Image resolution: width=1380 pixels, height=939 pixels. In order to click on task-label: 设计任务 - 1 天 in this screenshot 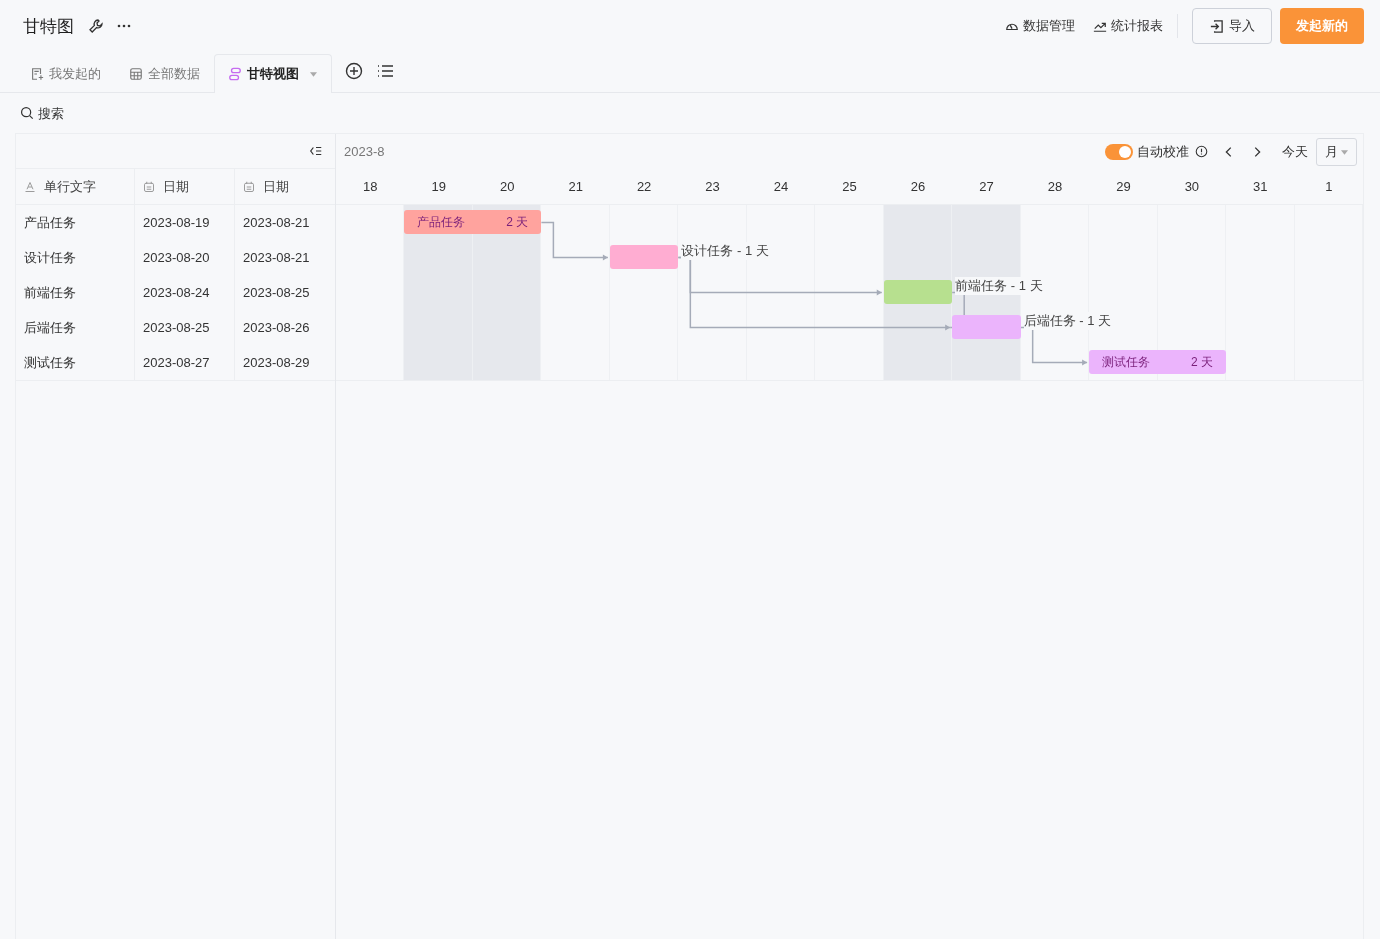, I will do `click(725, 251)`.